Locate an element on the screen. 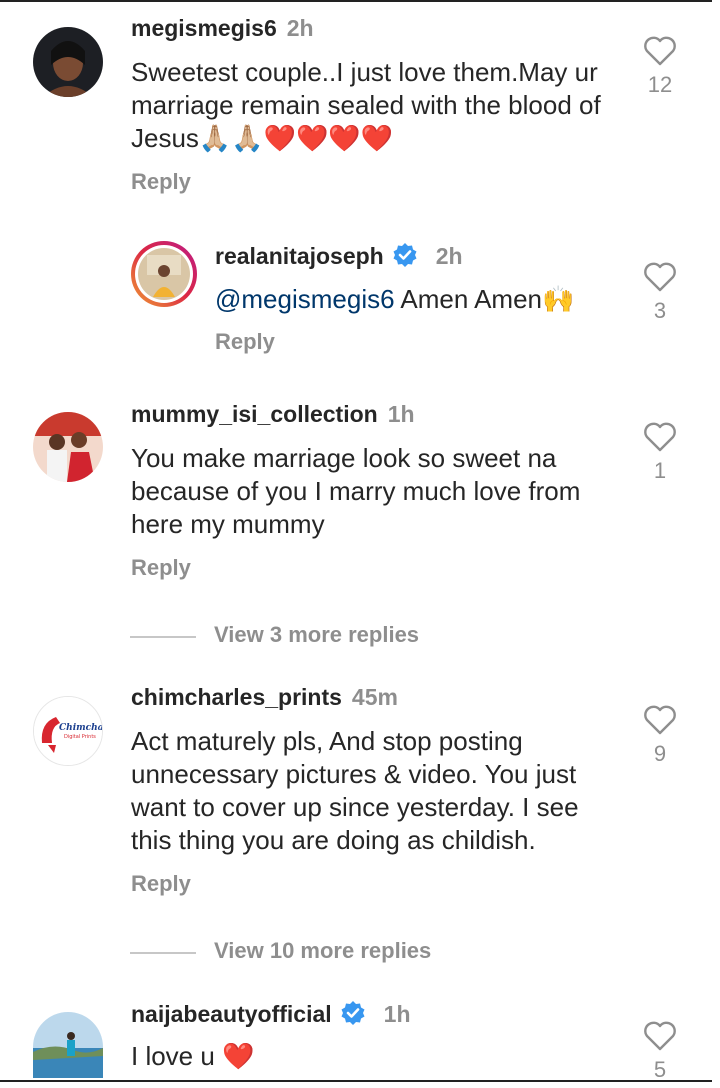 The height and width of the screenshot is (1088, 720). like-count: 1 is located at coordinates (660, 470).